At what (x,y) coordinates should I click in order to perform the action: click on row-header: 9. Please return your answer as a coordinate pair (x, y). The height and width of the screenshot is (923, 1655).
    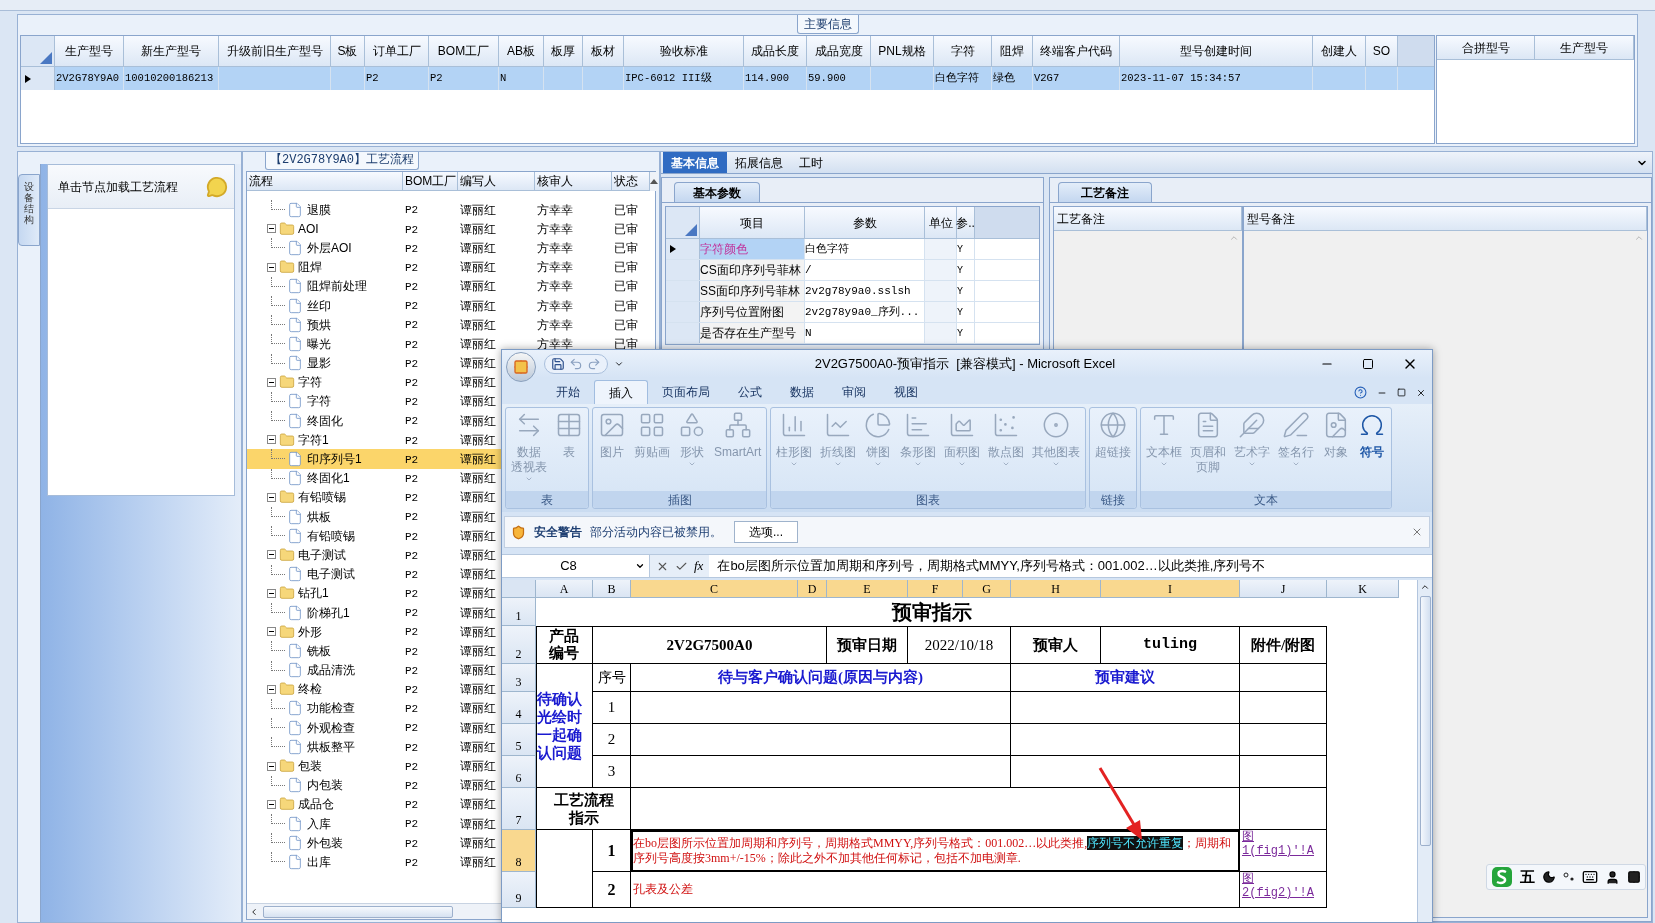
    Looking at the image, I should click on (519, 890).